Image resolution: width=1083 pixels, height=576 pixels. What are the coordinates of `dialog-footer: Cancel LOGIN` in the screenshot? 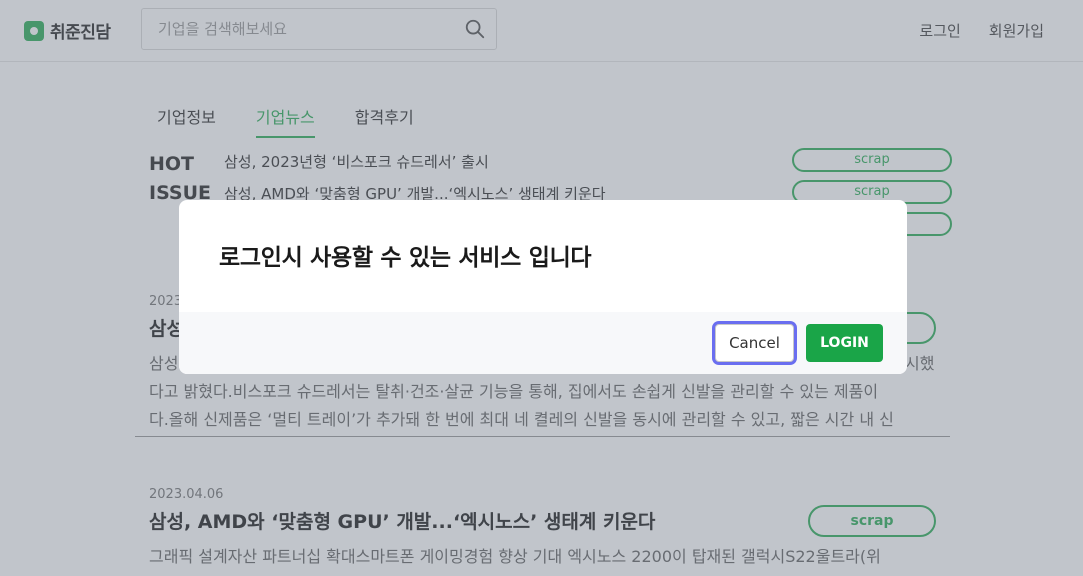 It's located at (543, 343).